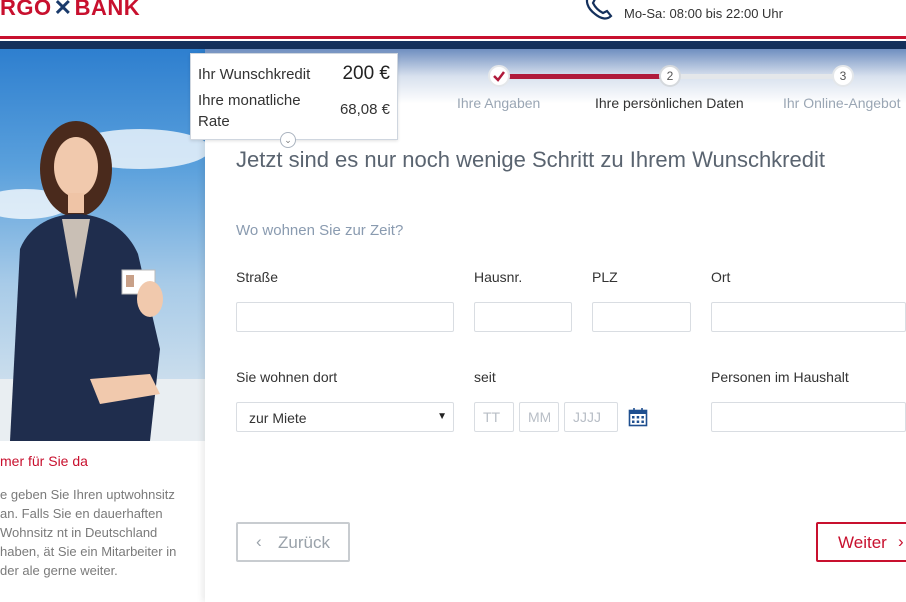 This screenshot has height=602, width=906. What do you see at coordinates (901, 541) in the screenshot?
I see `chevron-right-icon: ›` at bounding box center [901, 541].